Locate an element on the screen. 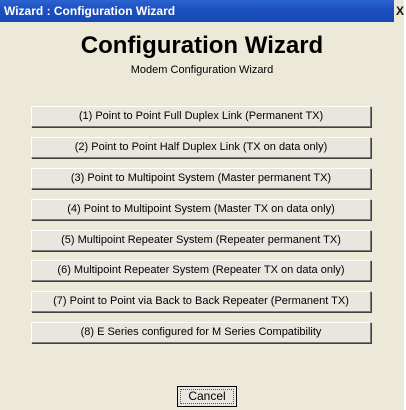 Image resolution: width=406 pixels, height=410 pixels. cancel-button: Cancel is located at coordinates (207, 396).